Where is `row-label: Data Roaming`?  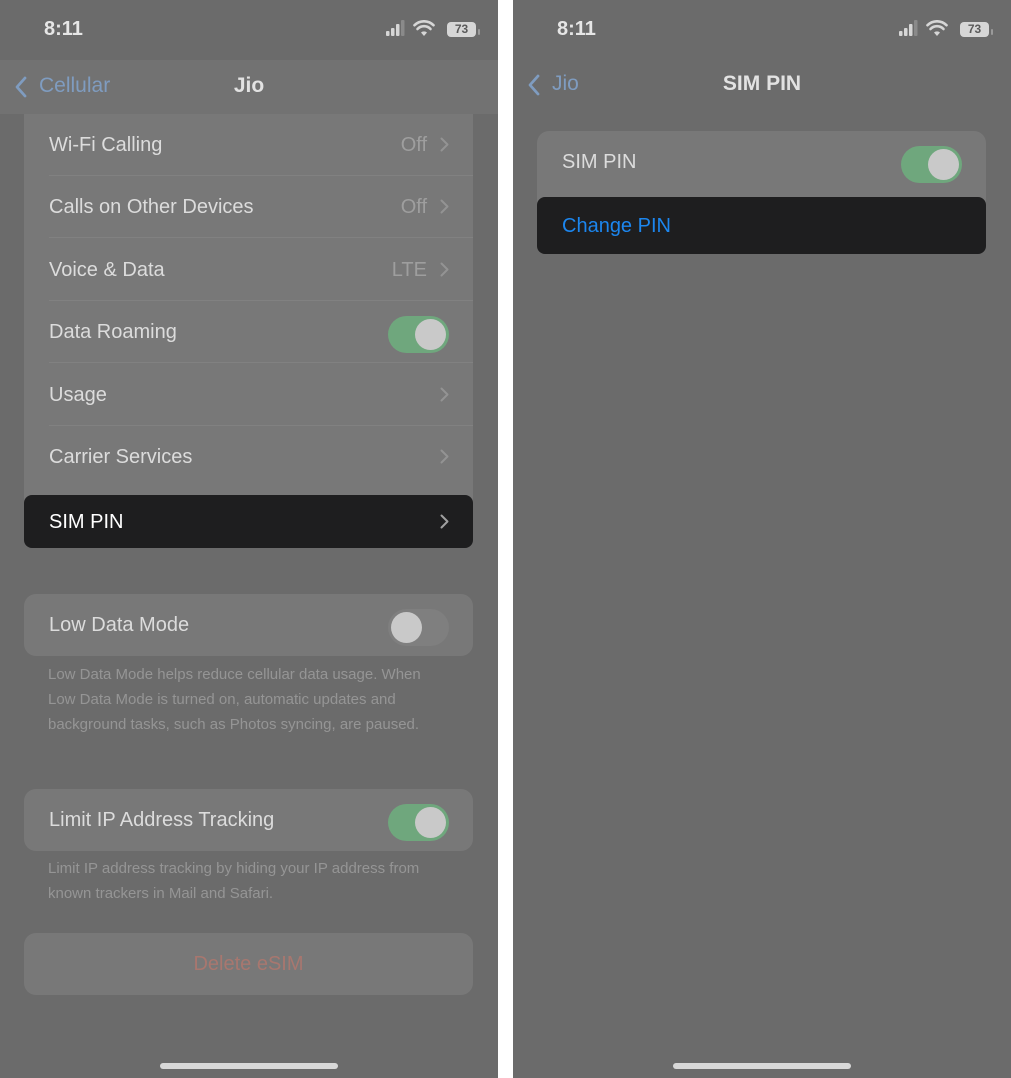 row-label: Data Roaming is located at coordinates (113, 332).